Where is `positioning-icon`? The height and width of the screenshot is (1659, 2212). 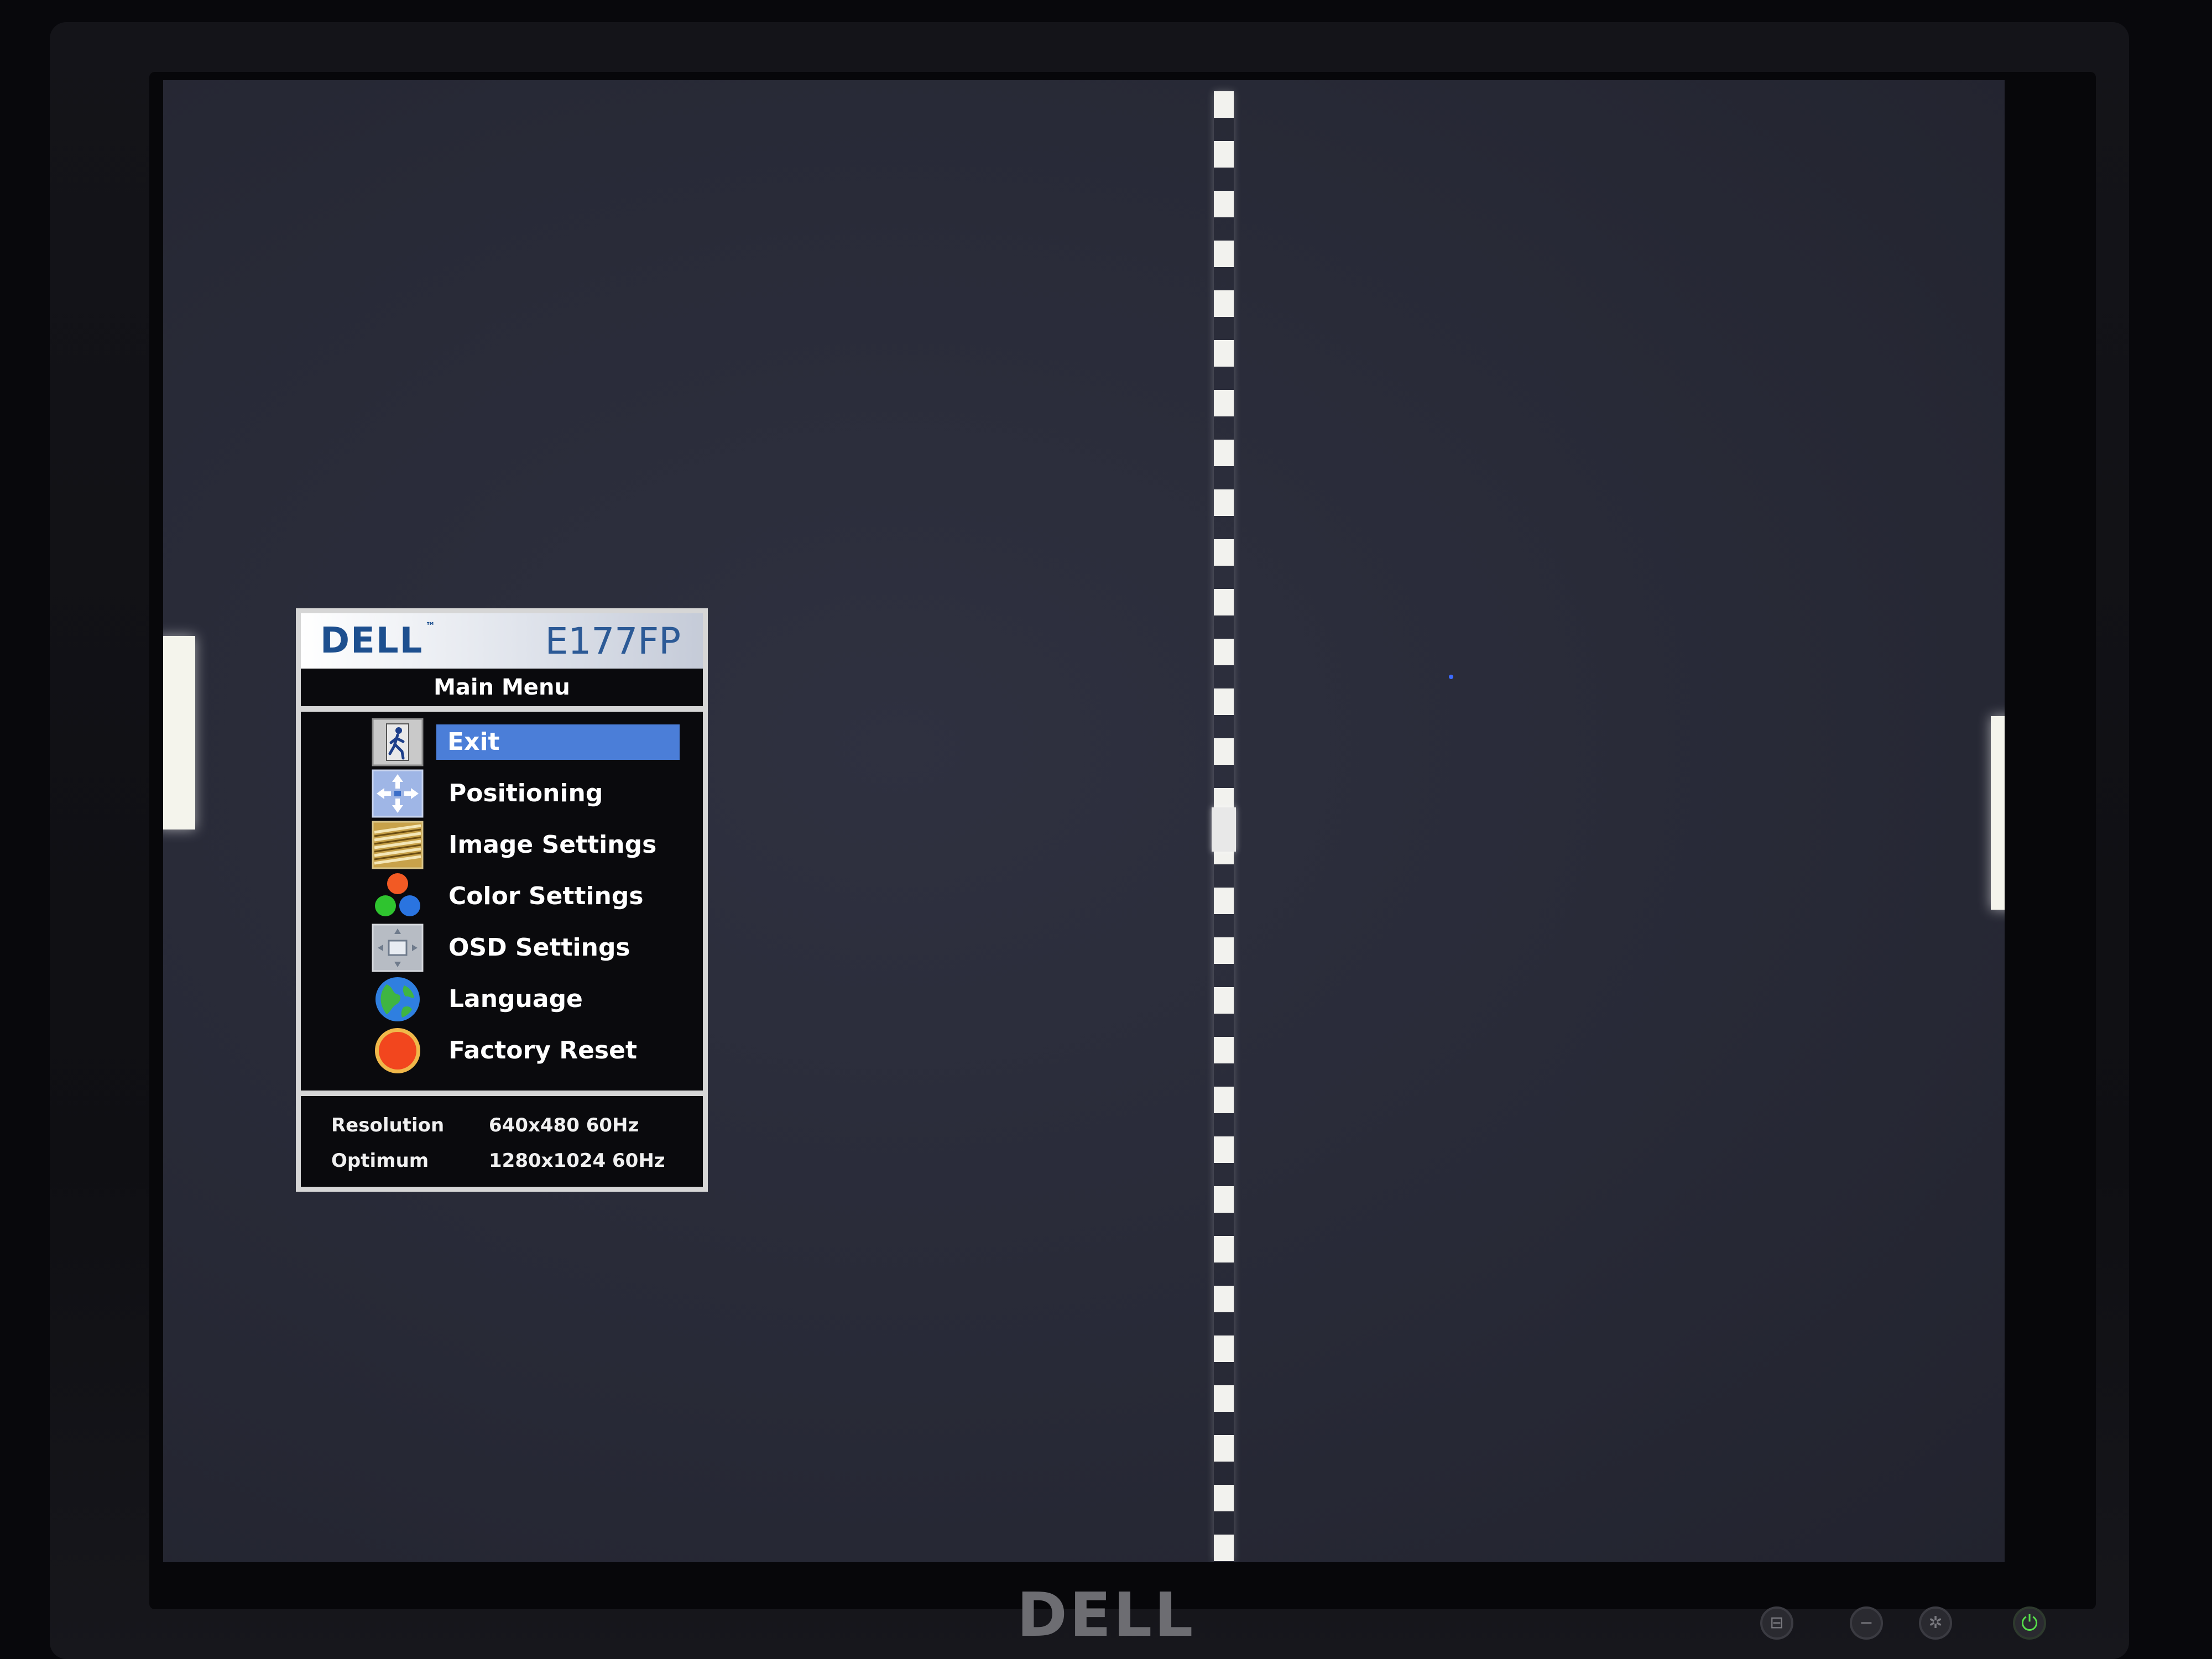 positioning-icon is located at coordinates (398, 793).